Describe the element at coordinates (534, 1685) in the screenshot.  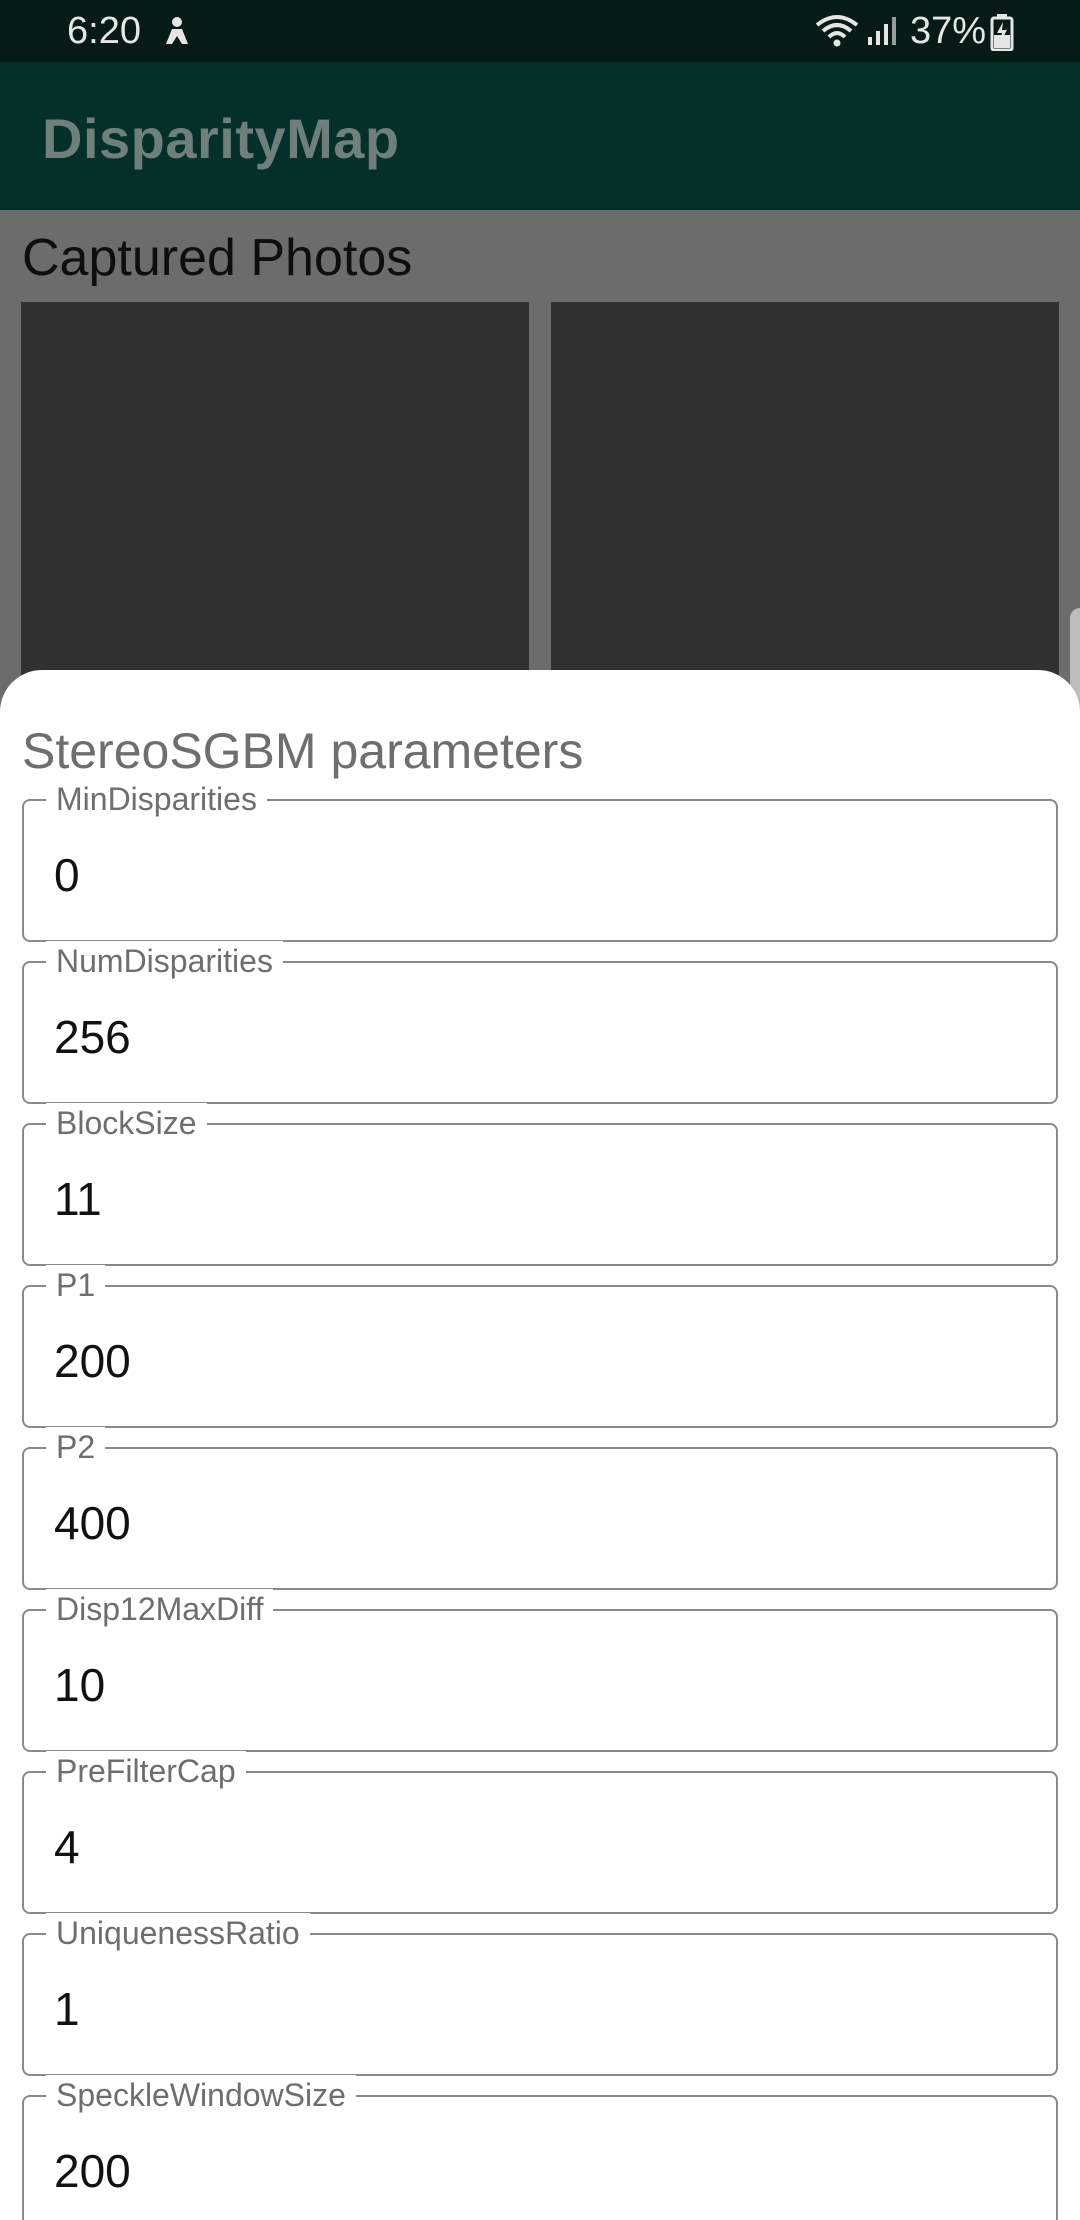
I see `disp12-max-diff-input` at that location.